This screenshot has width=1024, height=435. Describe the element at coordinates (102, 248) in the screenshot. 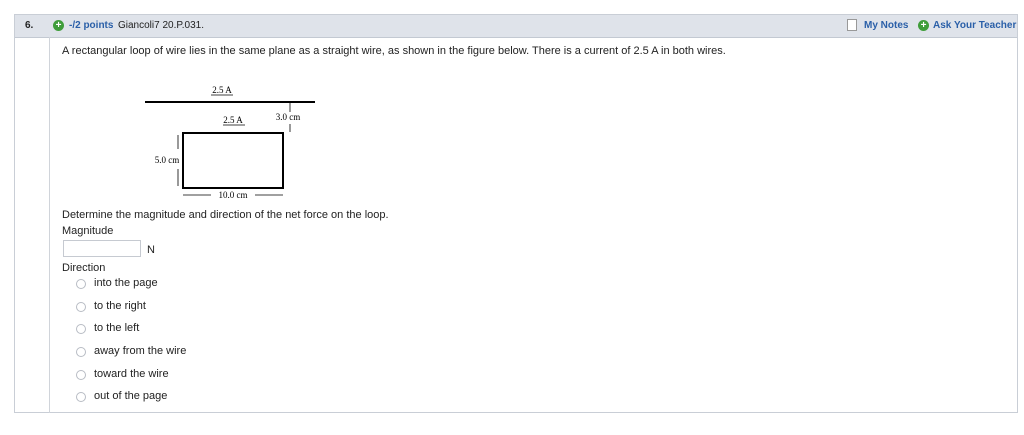

I see `magnitude-input` at that location.